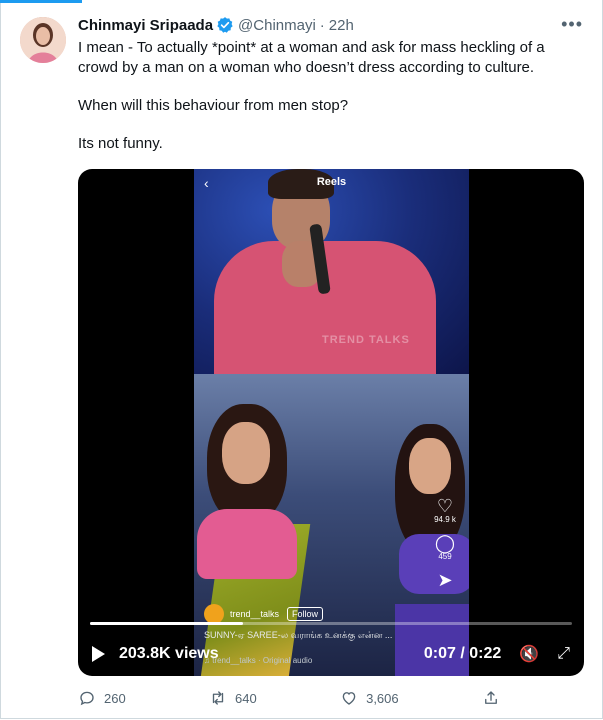  I want to click on comment-icon: ◯, so click(445, 543).